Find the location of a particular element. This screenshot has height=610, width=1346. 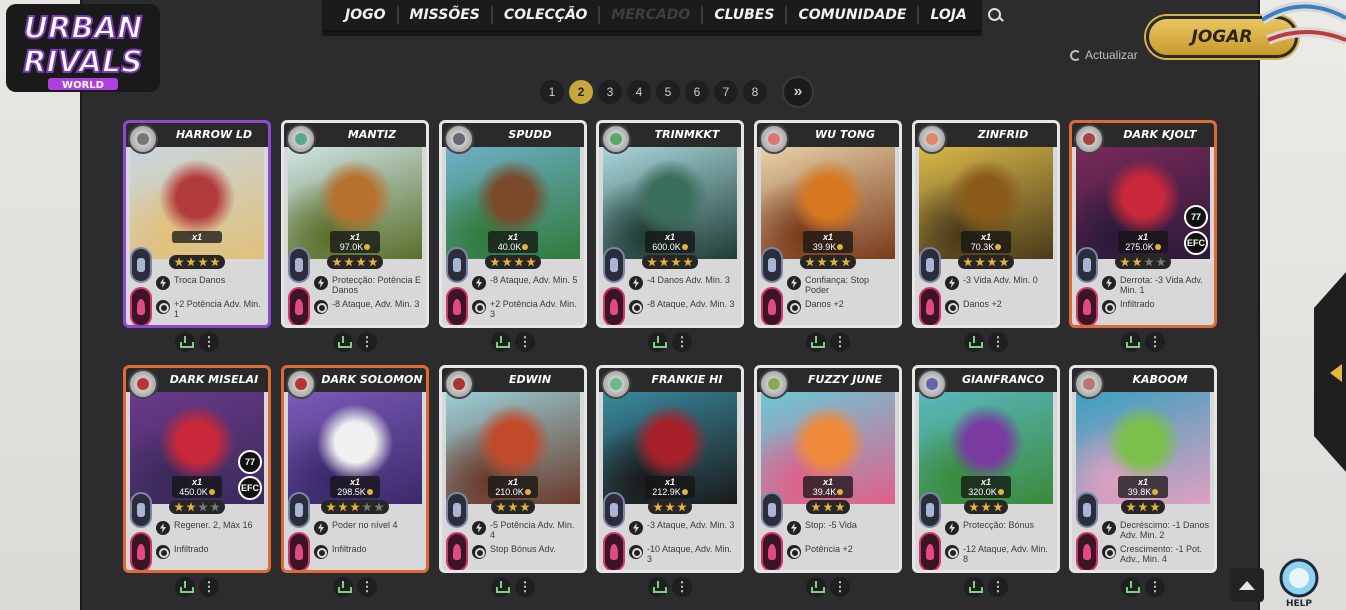

card-ability: Poder no nível 4 is located at coordinates (368, 527).